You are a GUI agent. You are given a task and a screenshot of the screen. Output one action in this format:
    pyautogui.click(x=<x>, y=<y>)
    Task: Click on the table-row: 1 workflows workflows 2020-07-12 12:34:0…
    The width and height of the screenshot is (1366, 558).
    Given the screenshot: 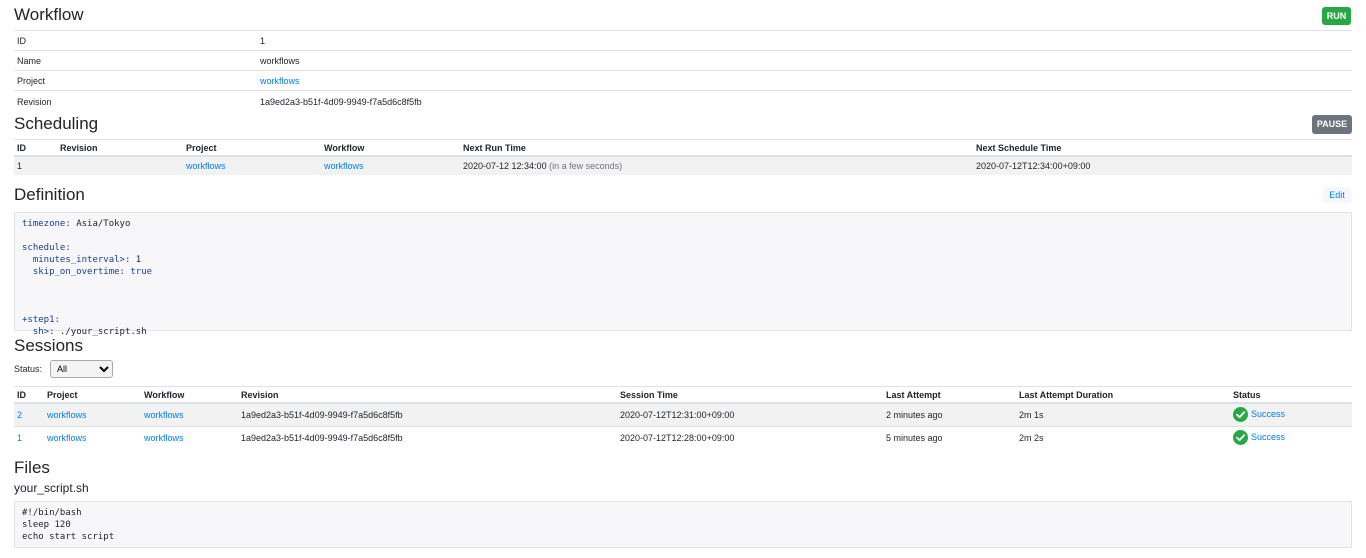 What is the action you would take?
    pyautogui.click(x=683, y=165)
    